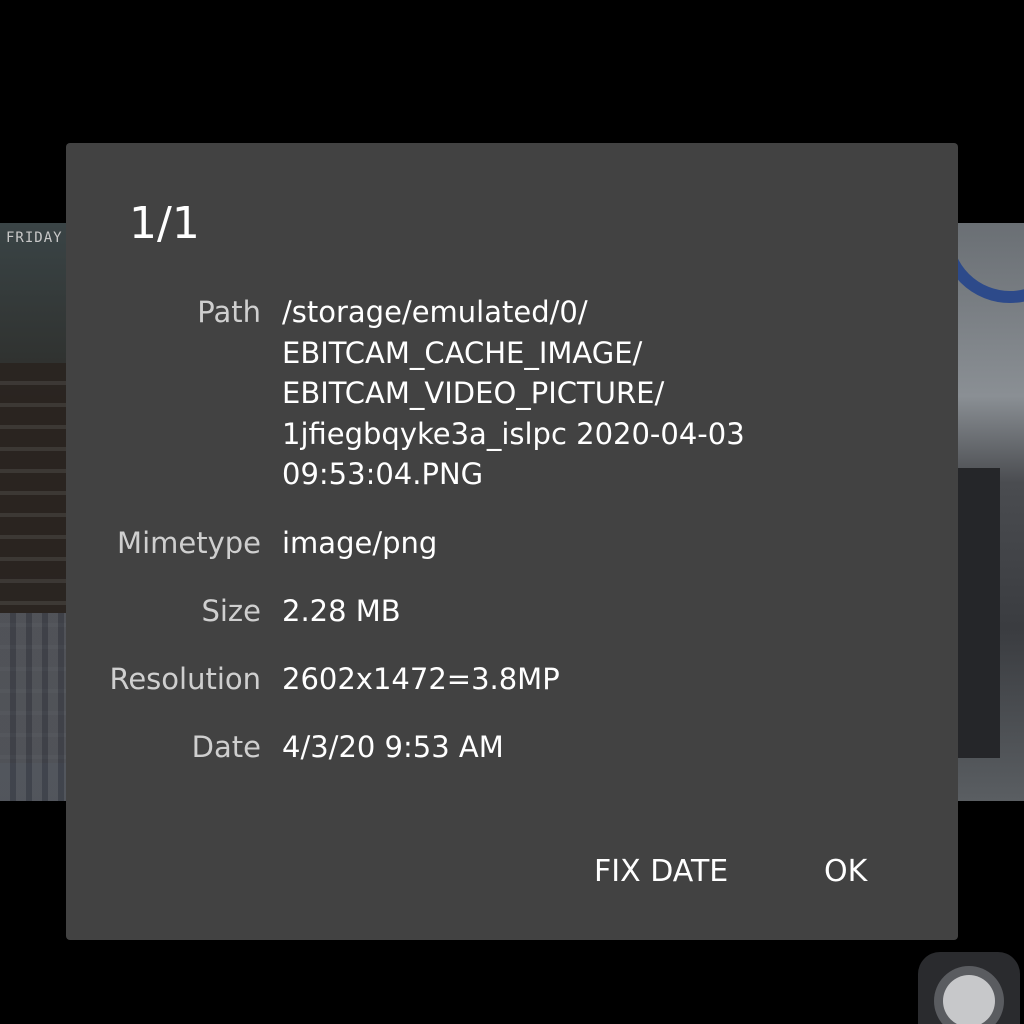 This screenshot has width=1024, height=1024. Describe the element at coordinates (360, 543) in the screenshot. I see `mimetype-value: image/png` at that location.